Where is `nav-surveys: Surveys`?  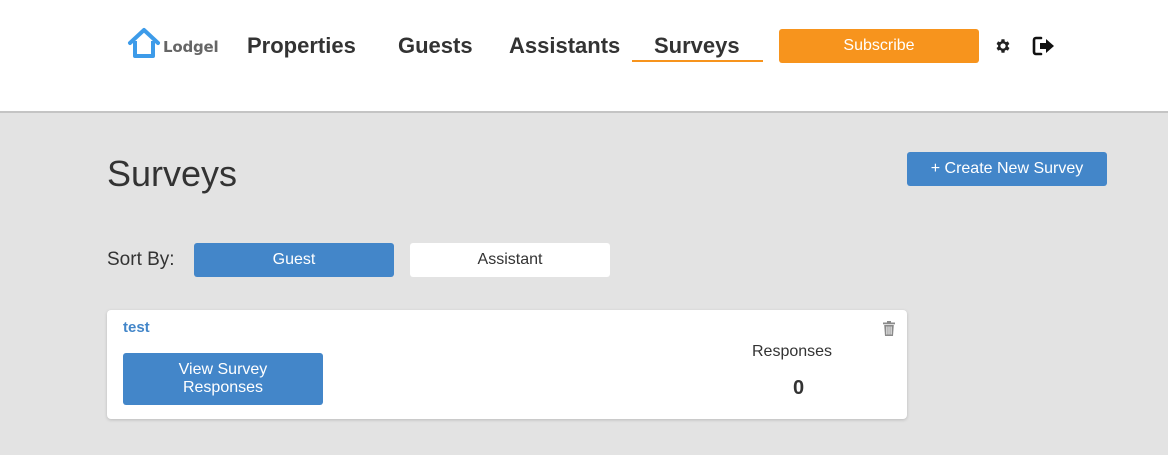 nav-surveys: Surveys is located at coordinates (697, 46).